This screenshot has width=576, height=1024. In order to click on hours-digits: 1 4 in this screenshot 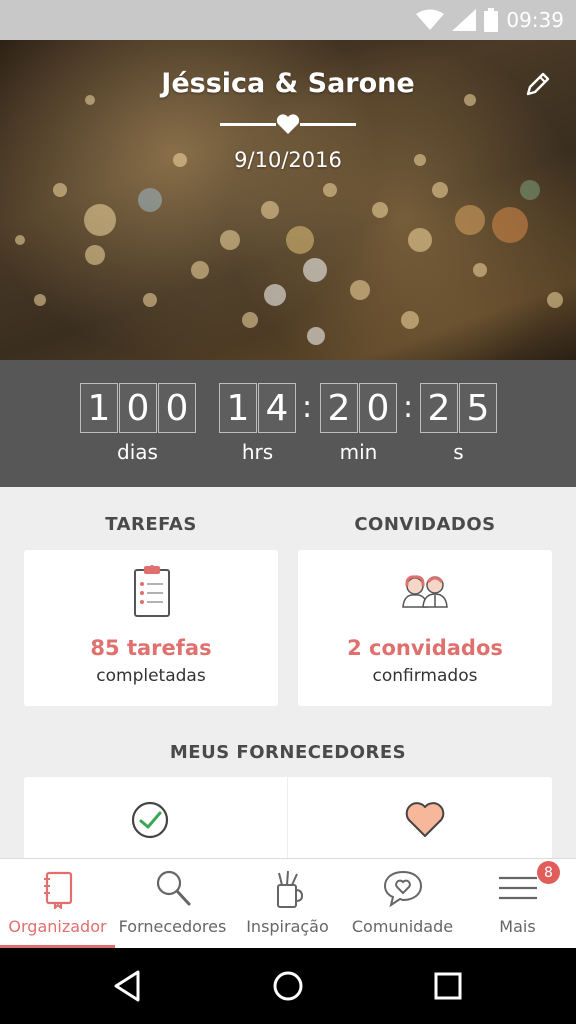, I will do `click(258, 409)`.